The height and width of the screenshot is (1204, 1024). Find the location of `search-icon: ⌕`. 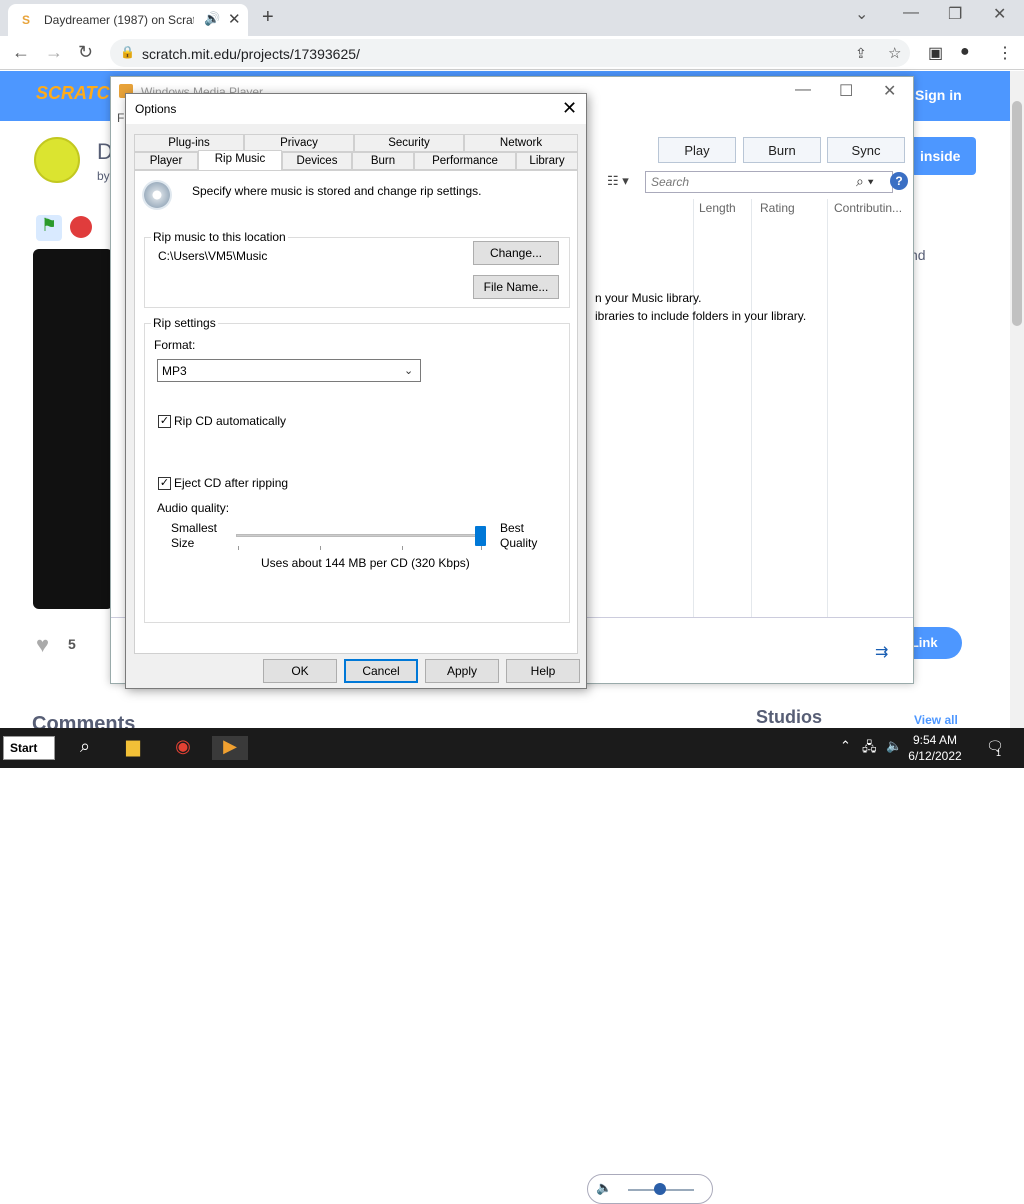

search-icon: ⌕ is located at coordinates (85, 748).